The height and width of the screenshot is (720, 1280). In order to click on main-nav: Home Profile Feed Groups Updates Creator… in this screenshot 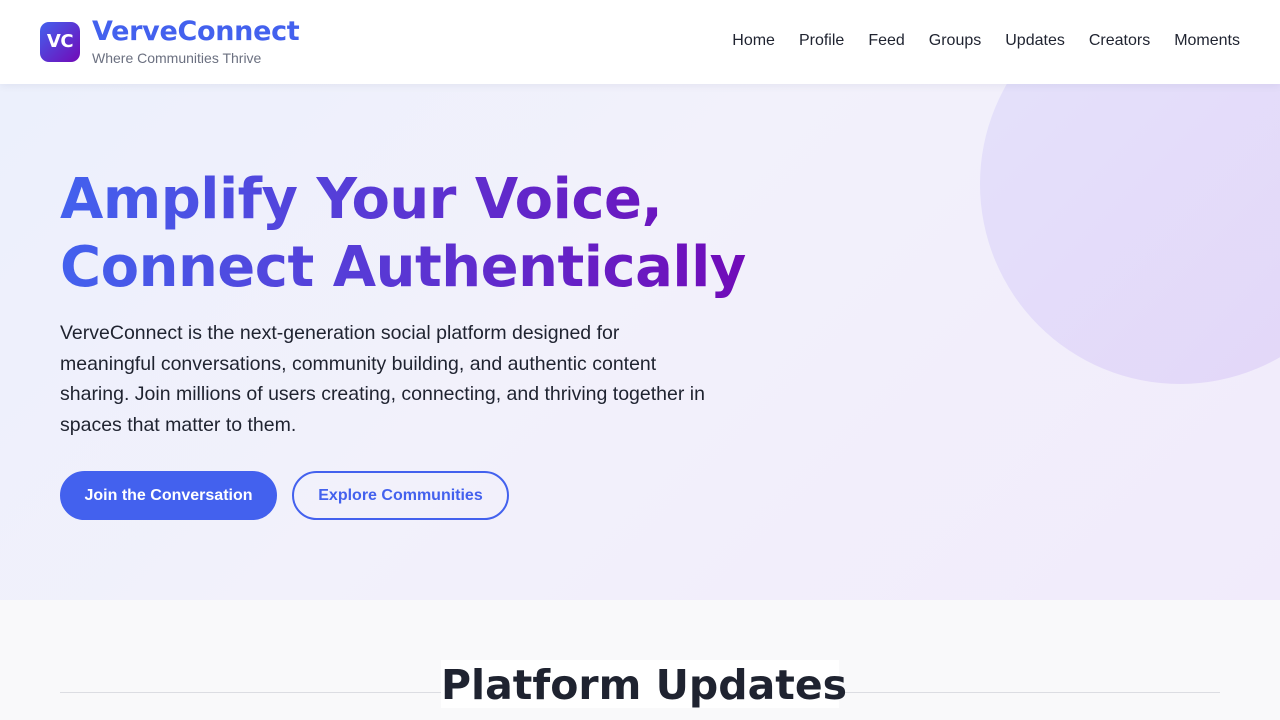, I will do `click(986, 41)`.